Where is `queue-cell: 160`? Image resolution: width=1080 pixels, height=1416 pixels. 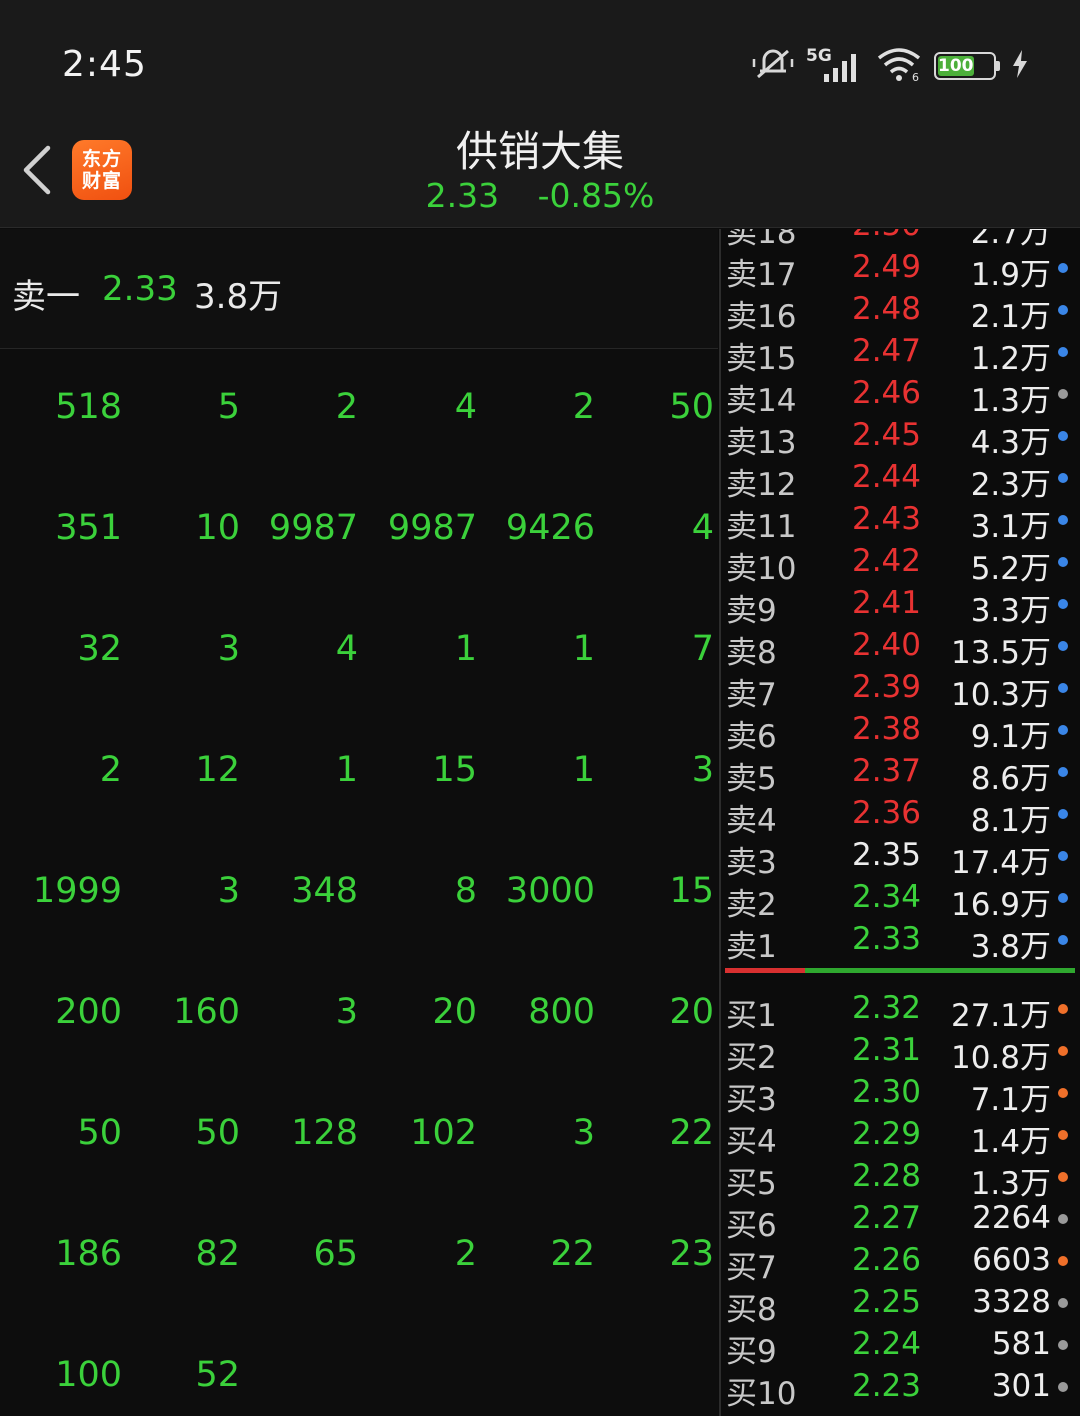 queue-cell: 160 is located at coordinates (206, 1012).